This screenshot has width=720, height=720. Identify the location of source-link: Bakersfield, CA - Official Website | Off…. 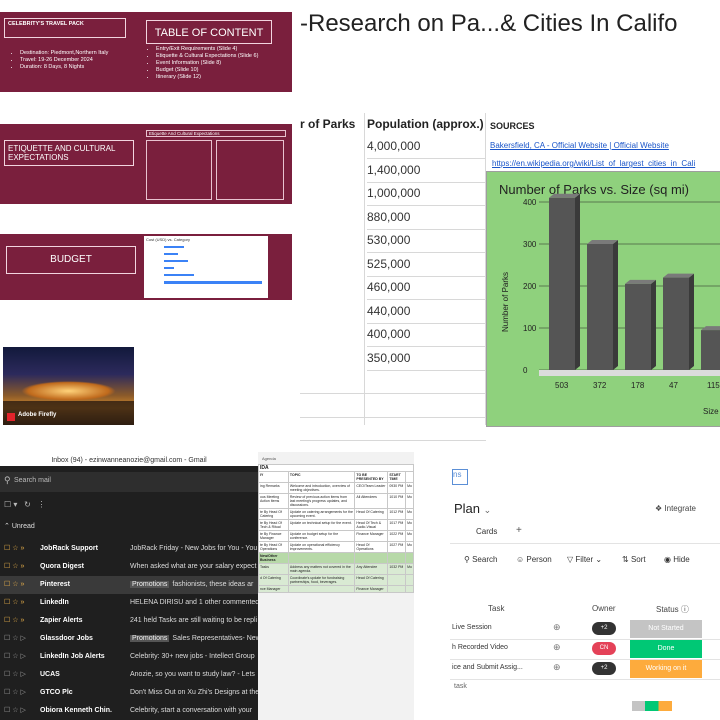
(579, 145).